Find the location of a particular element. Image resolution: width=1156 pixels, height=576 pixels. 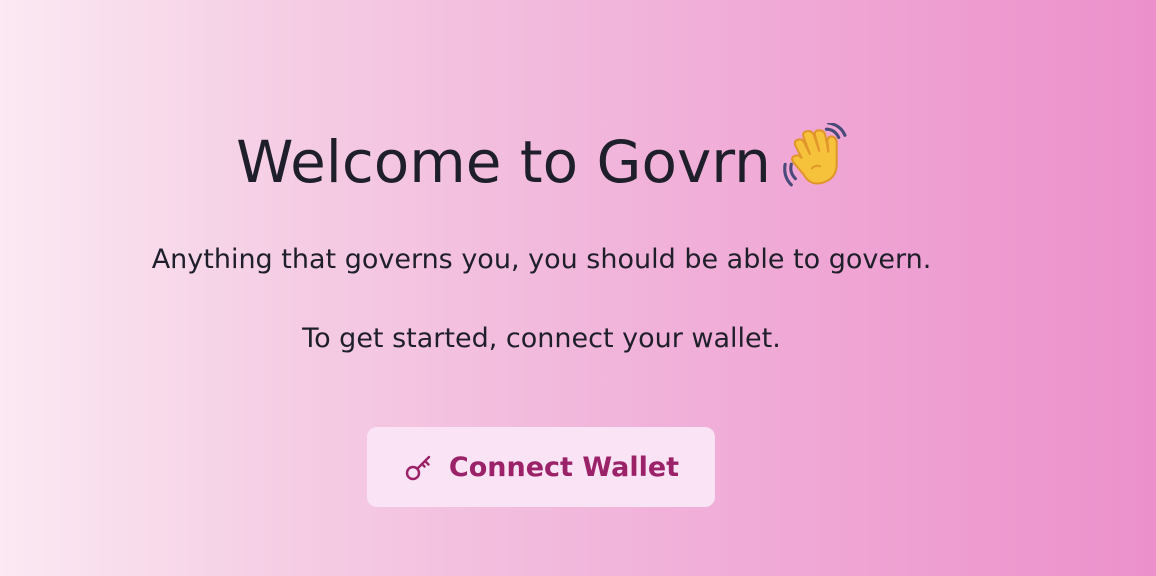

page-title-text: Welcome to Govrn is located at coordinates (503, 162).